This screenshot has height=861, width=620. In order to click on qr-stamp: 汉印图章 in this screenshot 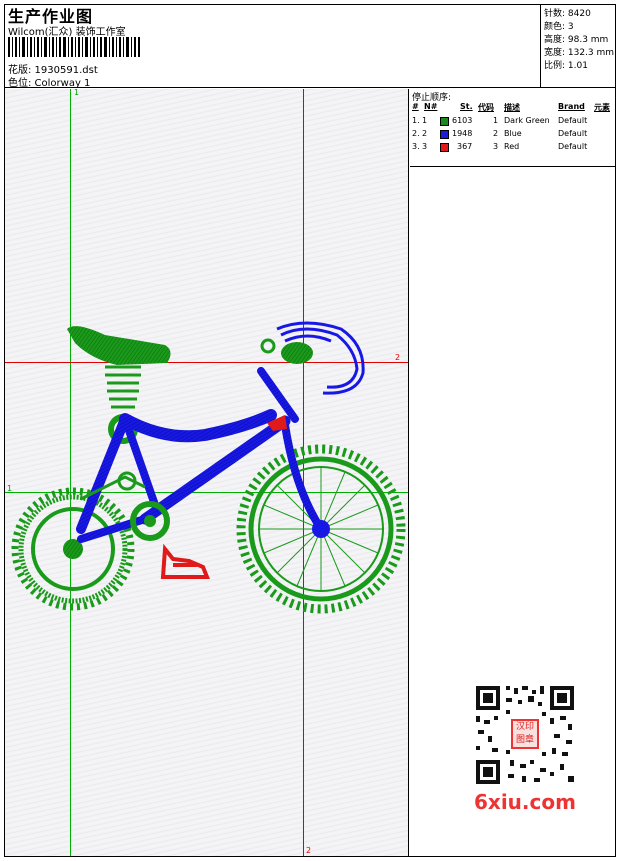, I will do `click(524, 733)`.